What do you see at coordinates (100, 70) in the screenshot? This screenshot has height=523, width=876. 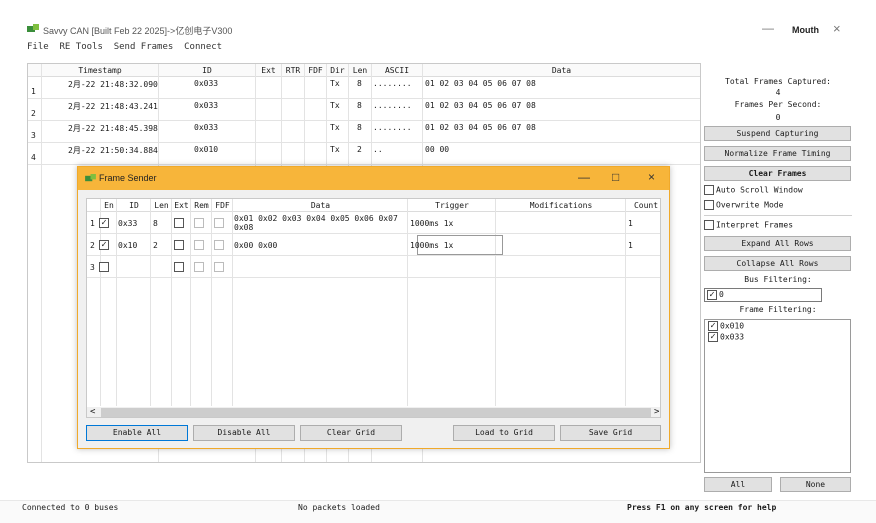 I see `col-timestamp: Timestamp` at bounding box center [100, 70].